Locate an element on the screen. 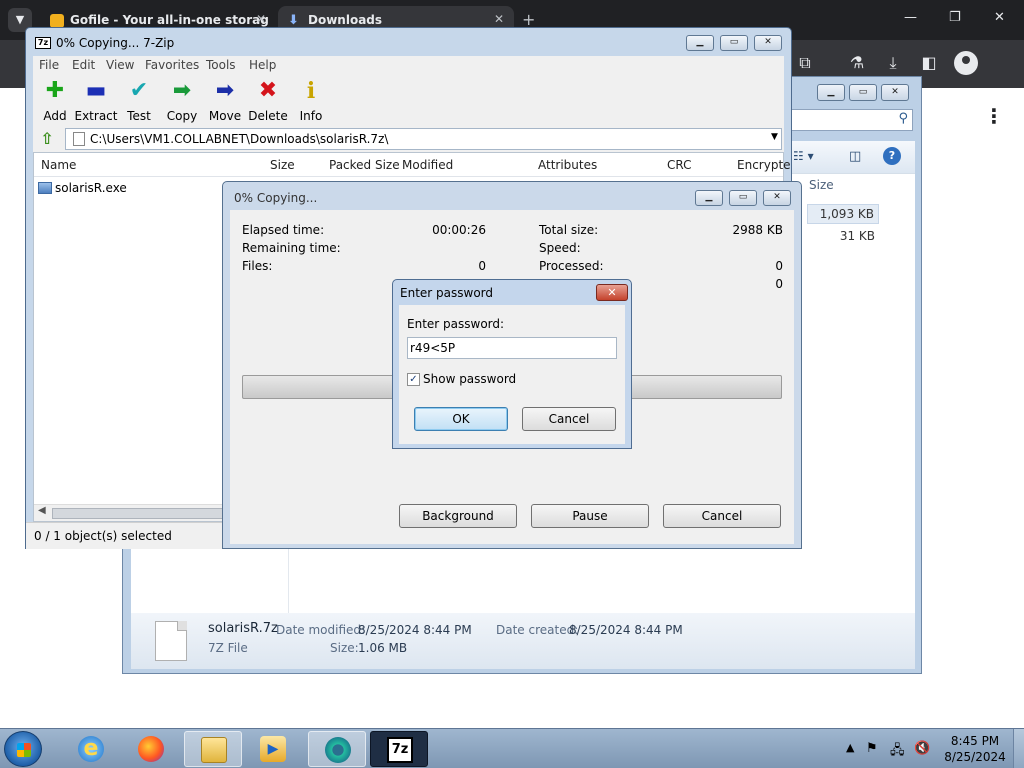  test-button: ✔ Test is located at coordinates (139, 100).